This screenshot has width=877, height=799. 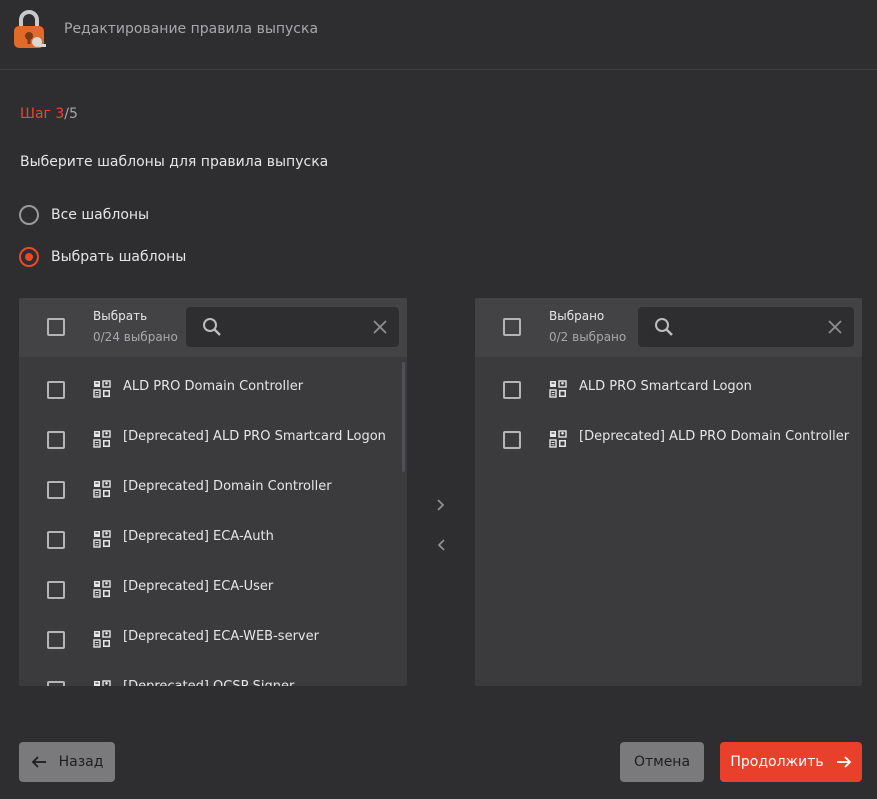 What do you see at coordinates (81, 762) in the screenshot?
I see `back-label: Назад` at bounding box center [81, 762].